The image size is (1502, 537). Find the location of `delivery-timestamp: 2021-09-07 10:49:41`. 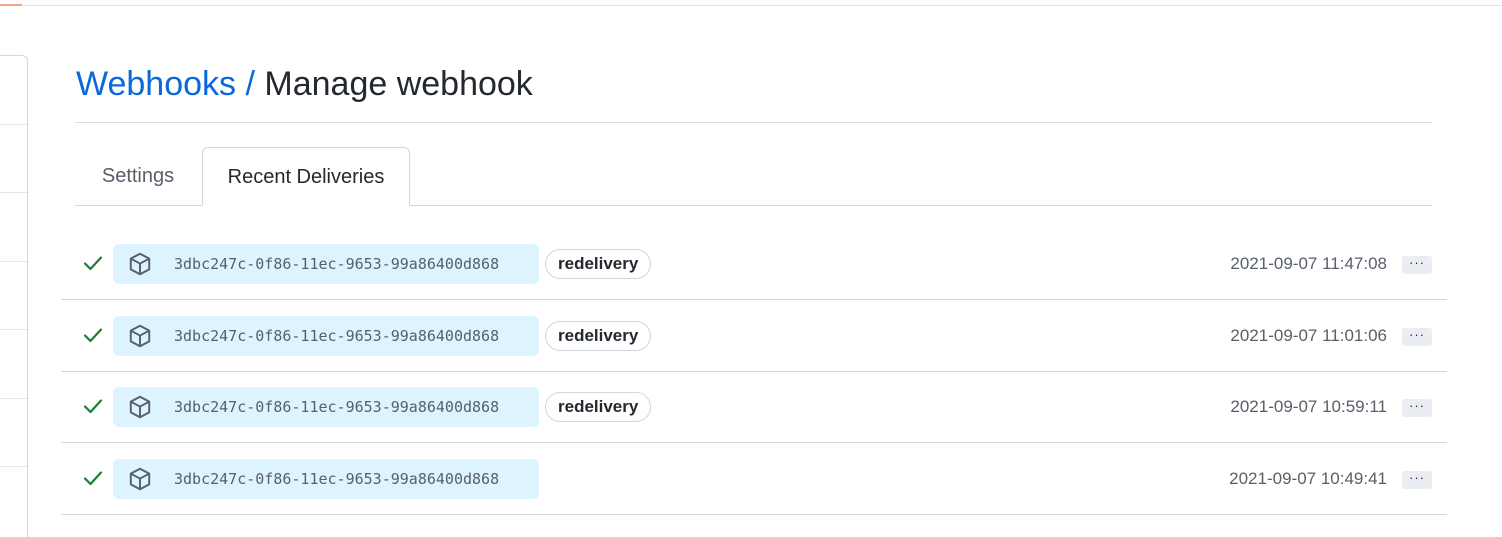

delivery-timestamp: 2021-09-07 10:49:41 is located at coordinates (1308, 478).